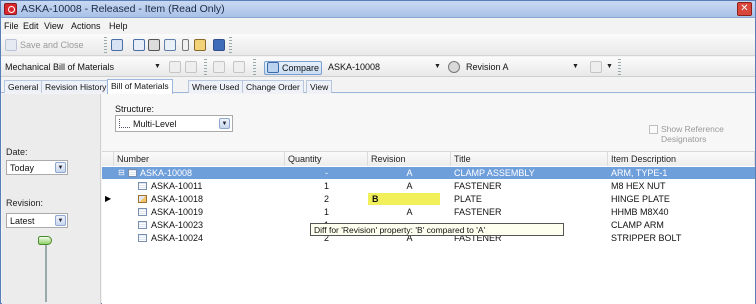 Image resolution: width=756 pixels, height=304 pixels. Describe the element at coordinates (378, 26) in the screenshot. I see `menu-bar: File Edit View Actions Help` at that location.